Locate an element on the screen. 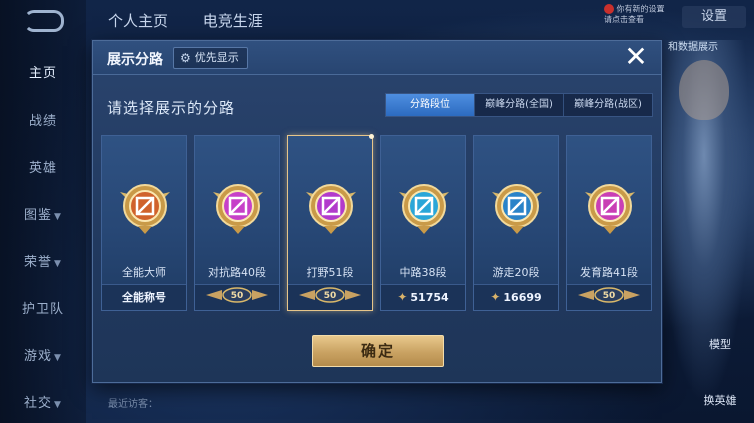  allround-lane-emblem-icon is located at coordinates (145, 209).